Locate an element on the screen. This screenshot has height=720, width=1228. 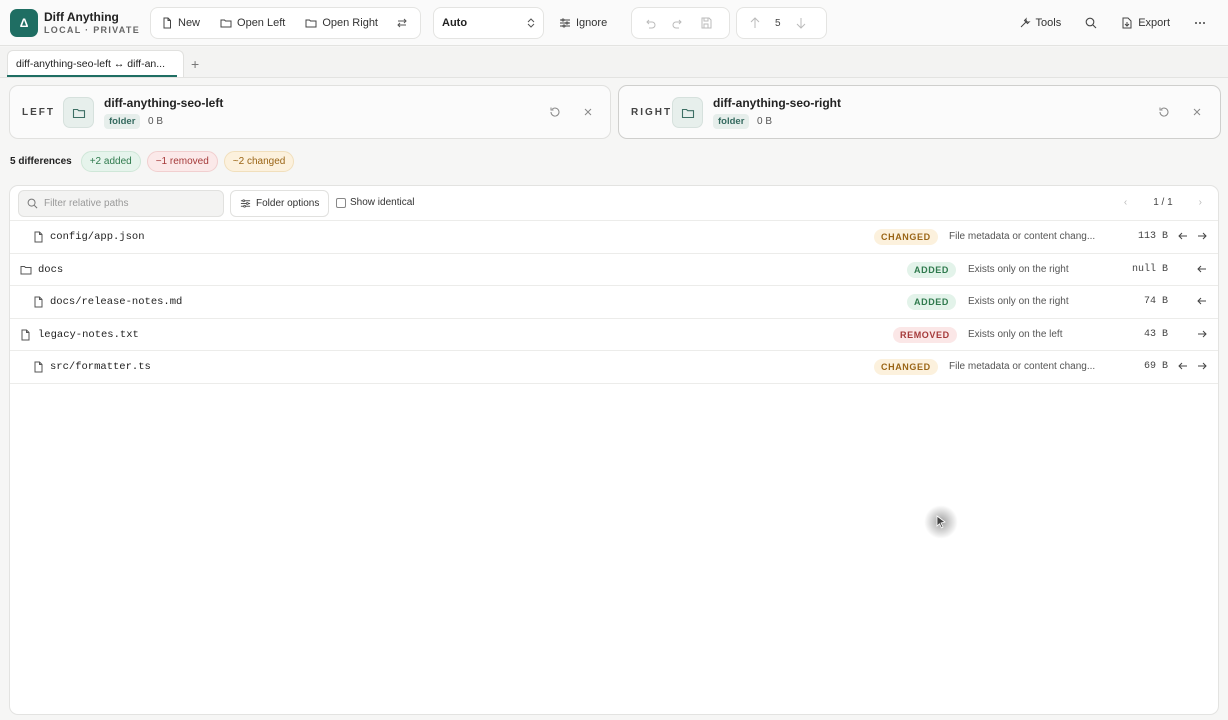
redo-icon is located at coordinates (677, 24).